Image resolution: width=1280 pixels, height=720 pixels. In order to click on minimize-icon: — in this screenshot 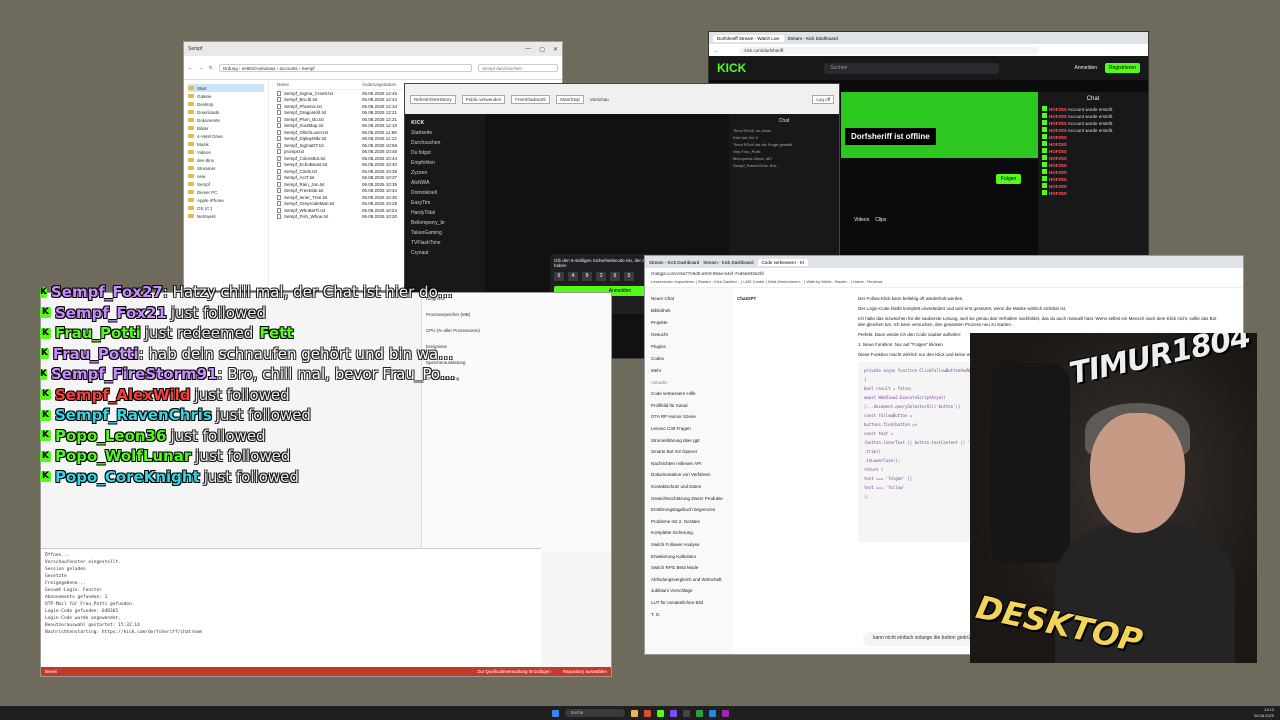, I will do `click(528, 49)`.